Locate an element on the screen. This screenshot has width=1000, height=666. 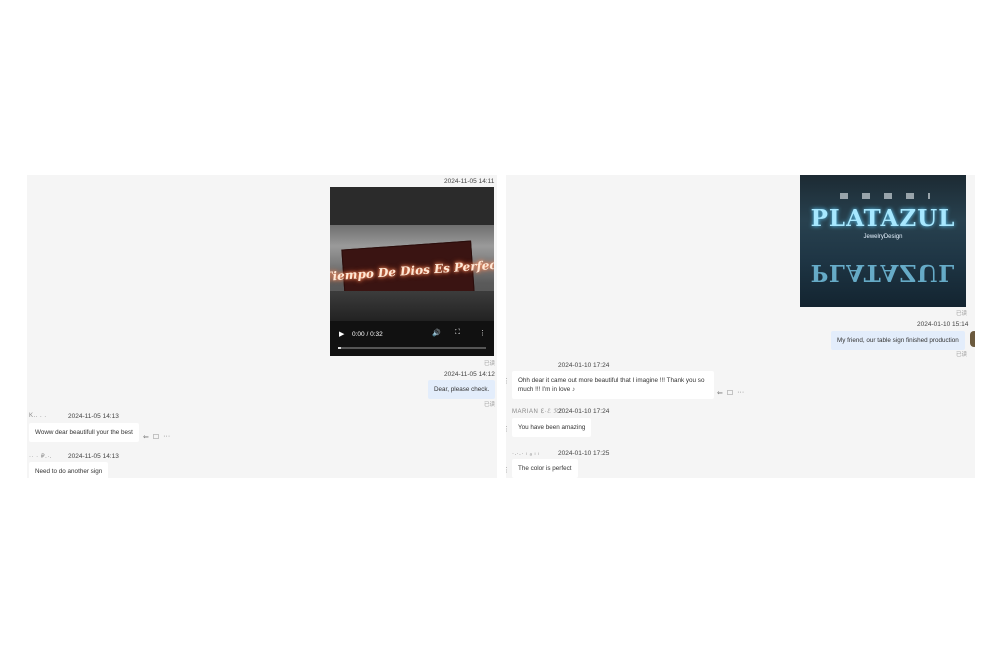
avatar is located at coordinates (972, 339).